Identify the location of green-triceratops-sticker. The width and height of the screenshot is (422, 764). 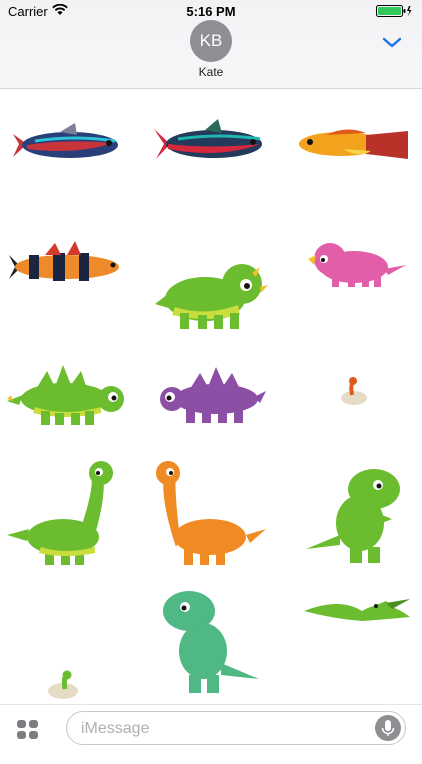
(210, 294).